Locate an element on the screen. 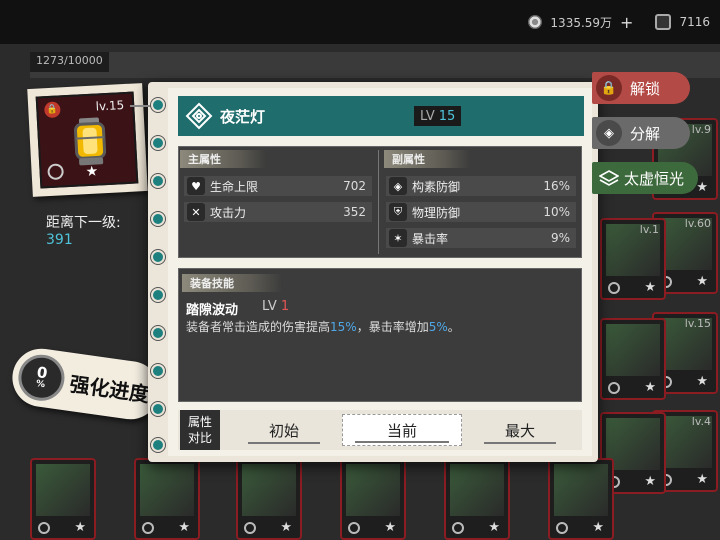 The image size is (720, 540). ticket-icon is located at coordinates (663, 22).